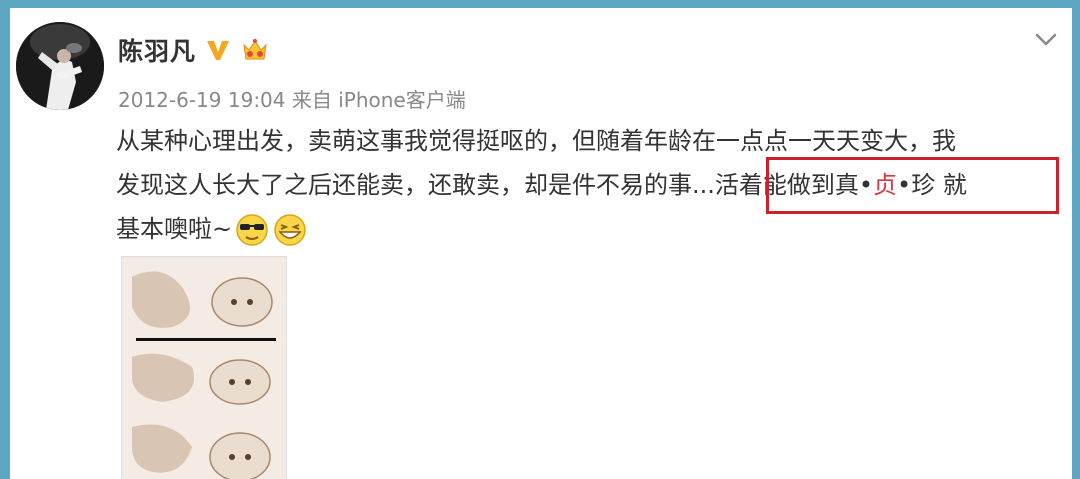  I want to click on highlight-box, so click(912, 185).